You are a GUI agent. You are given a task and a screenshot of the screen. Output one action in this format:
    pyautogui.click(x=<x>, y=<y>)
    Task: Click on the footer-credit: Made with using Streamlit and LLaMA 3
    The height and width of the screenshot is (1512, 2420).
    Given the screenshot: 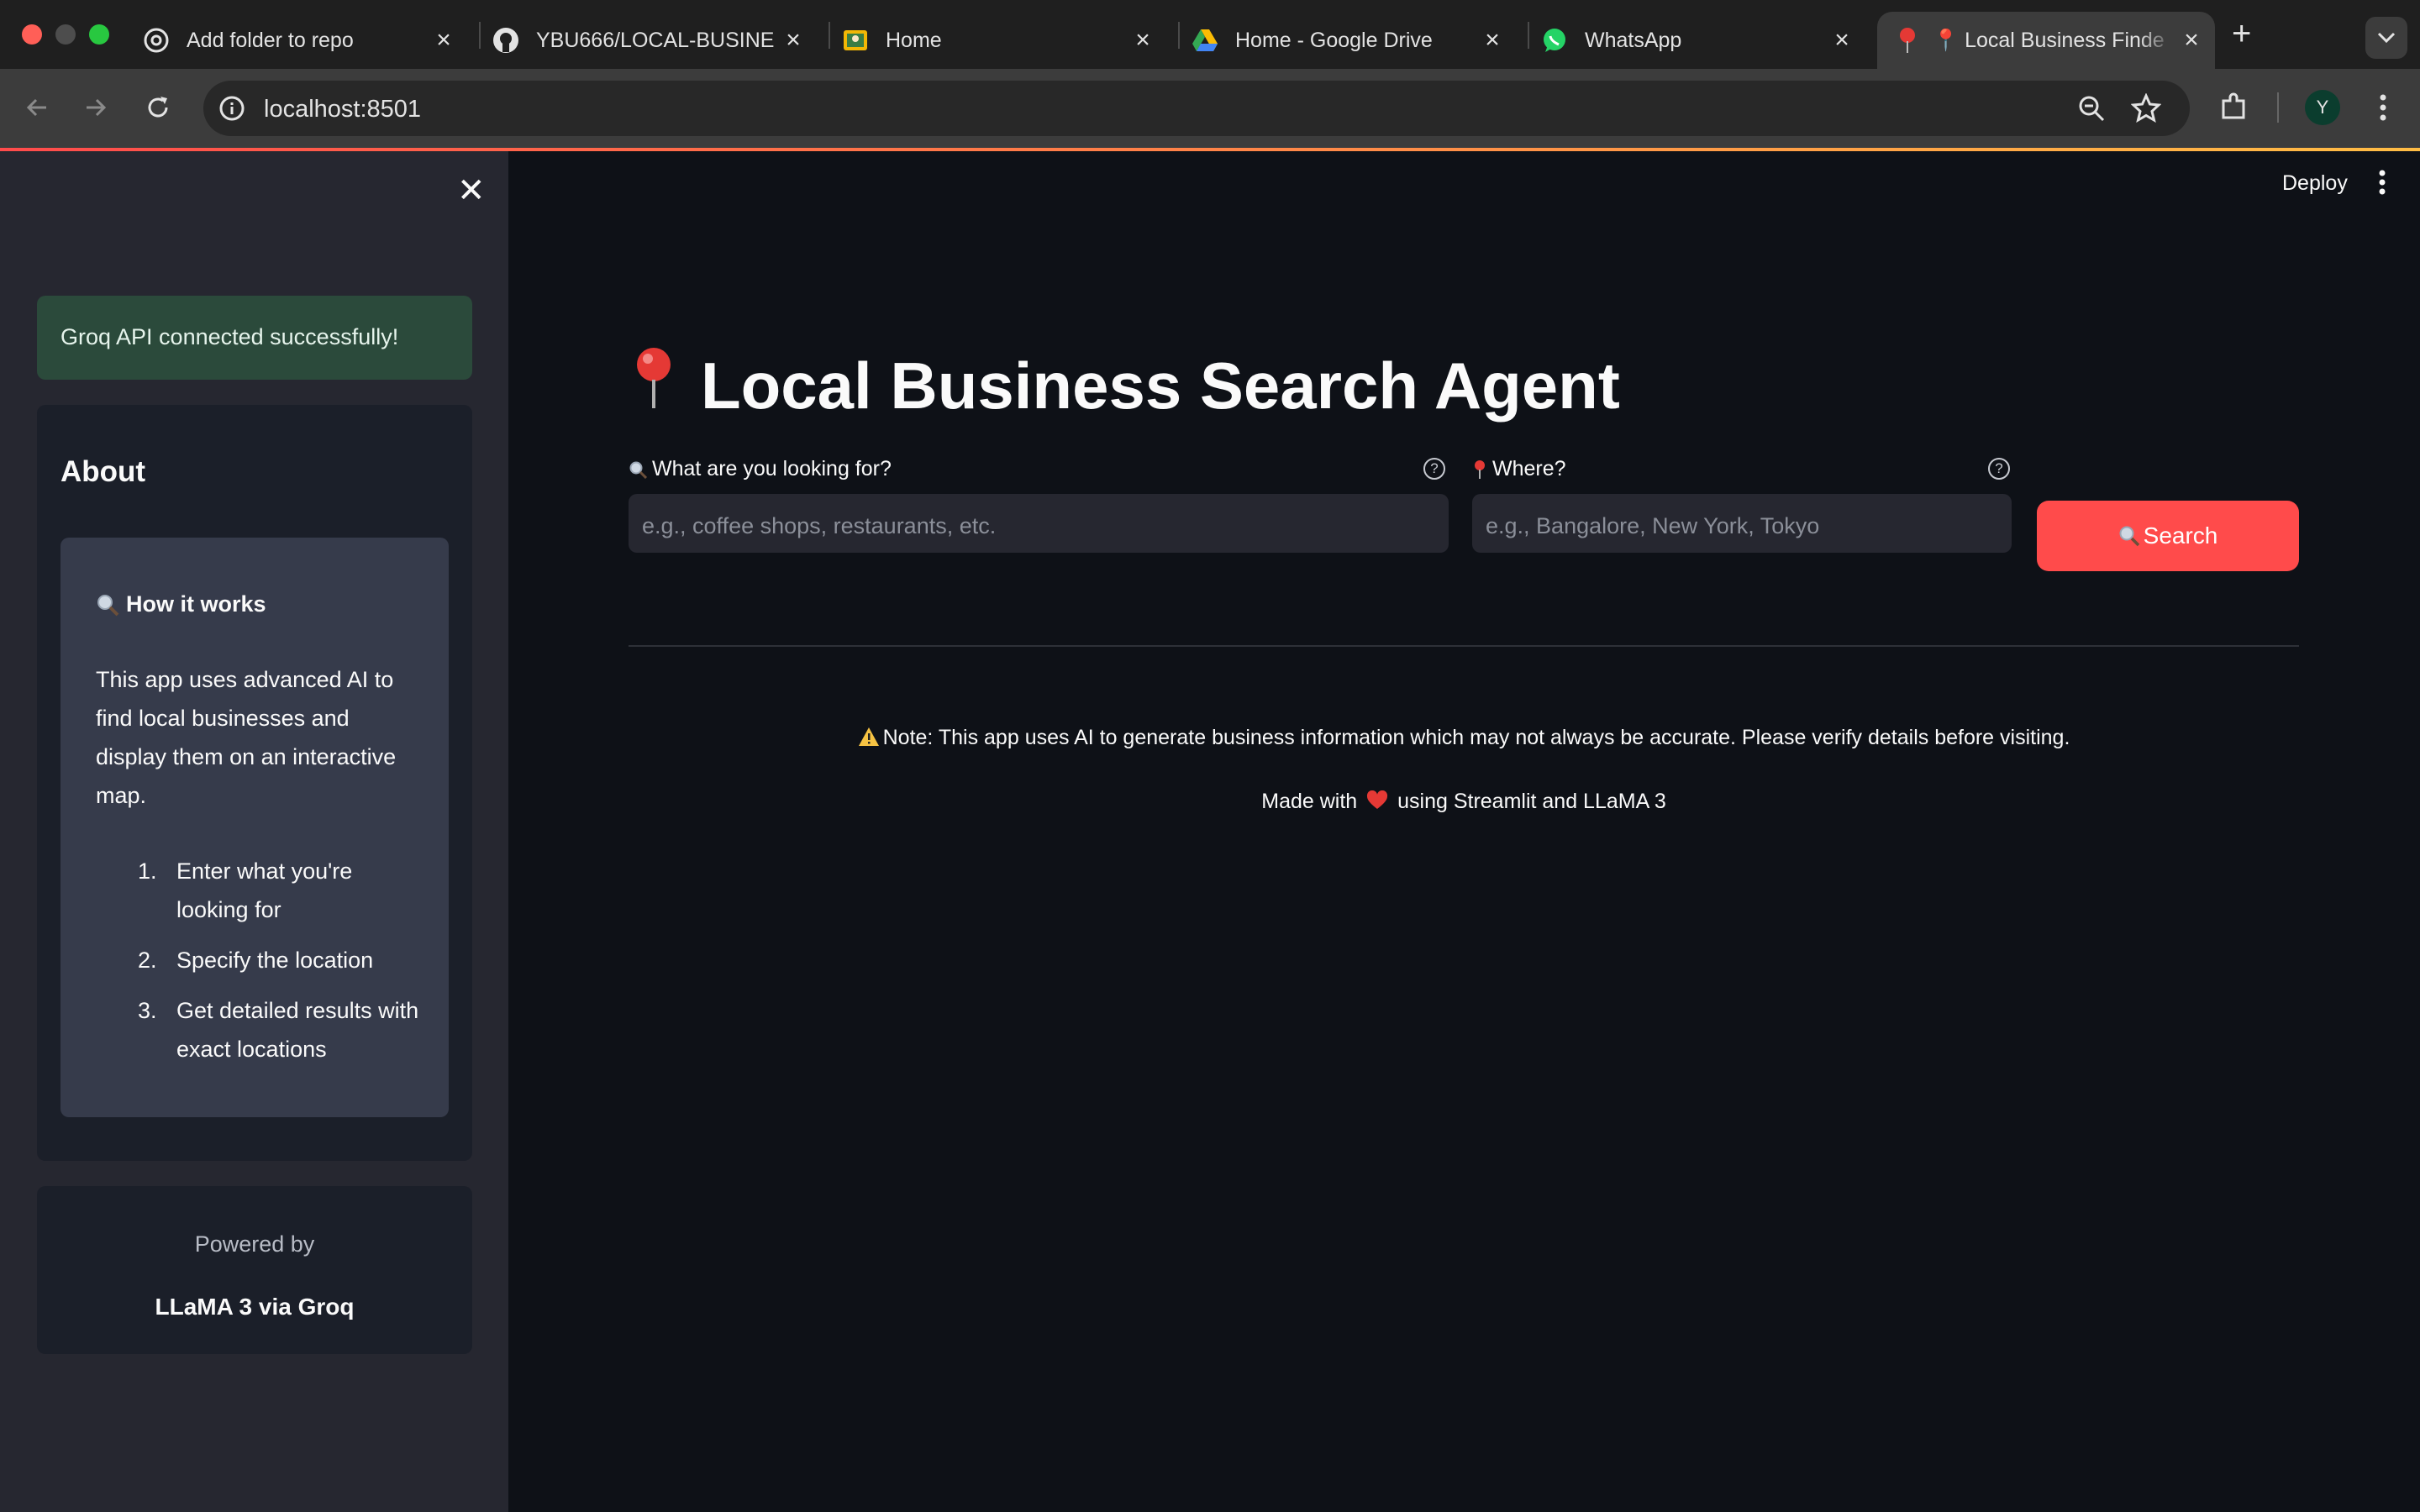 What is the action you would take?
    pyautogui.click(x=1464, y=803)
    